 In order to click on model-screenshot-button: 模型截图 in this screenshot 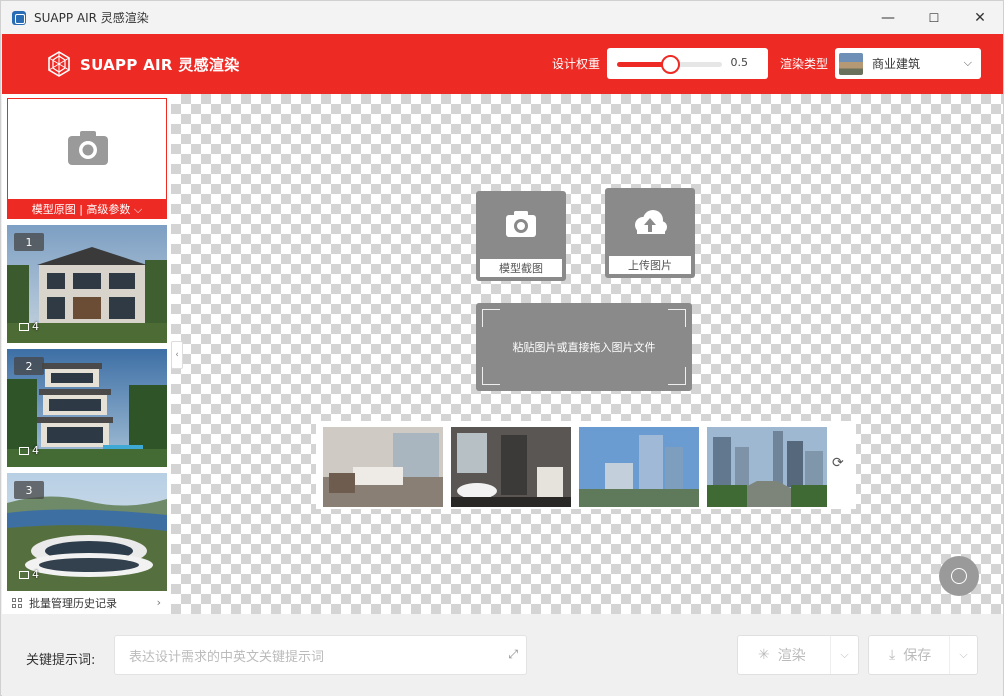, I will do `click(521, 236)`.